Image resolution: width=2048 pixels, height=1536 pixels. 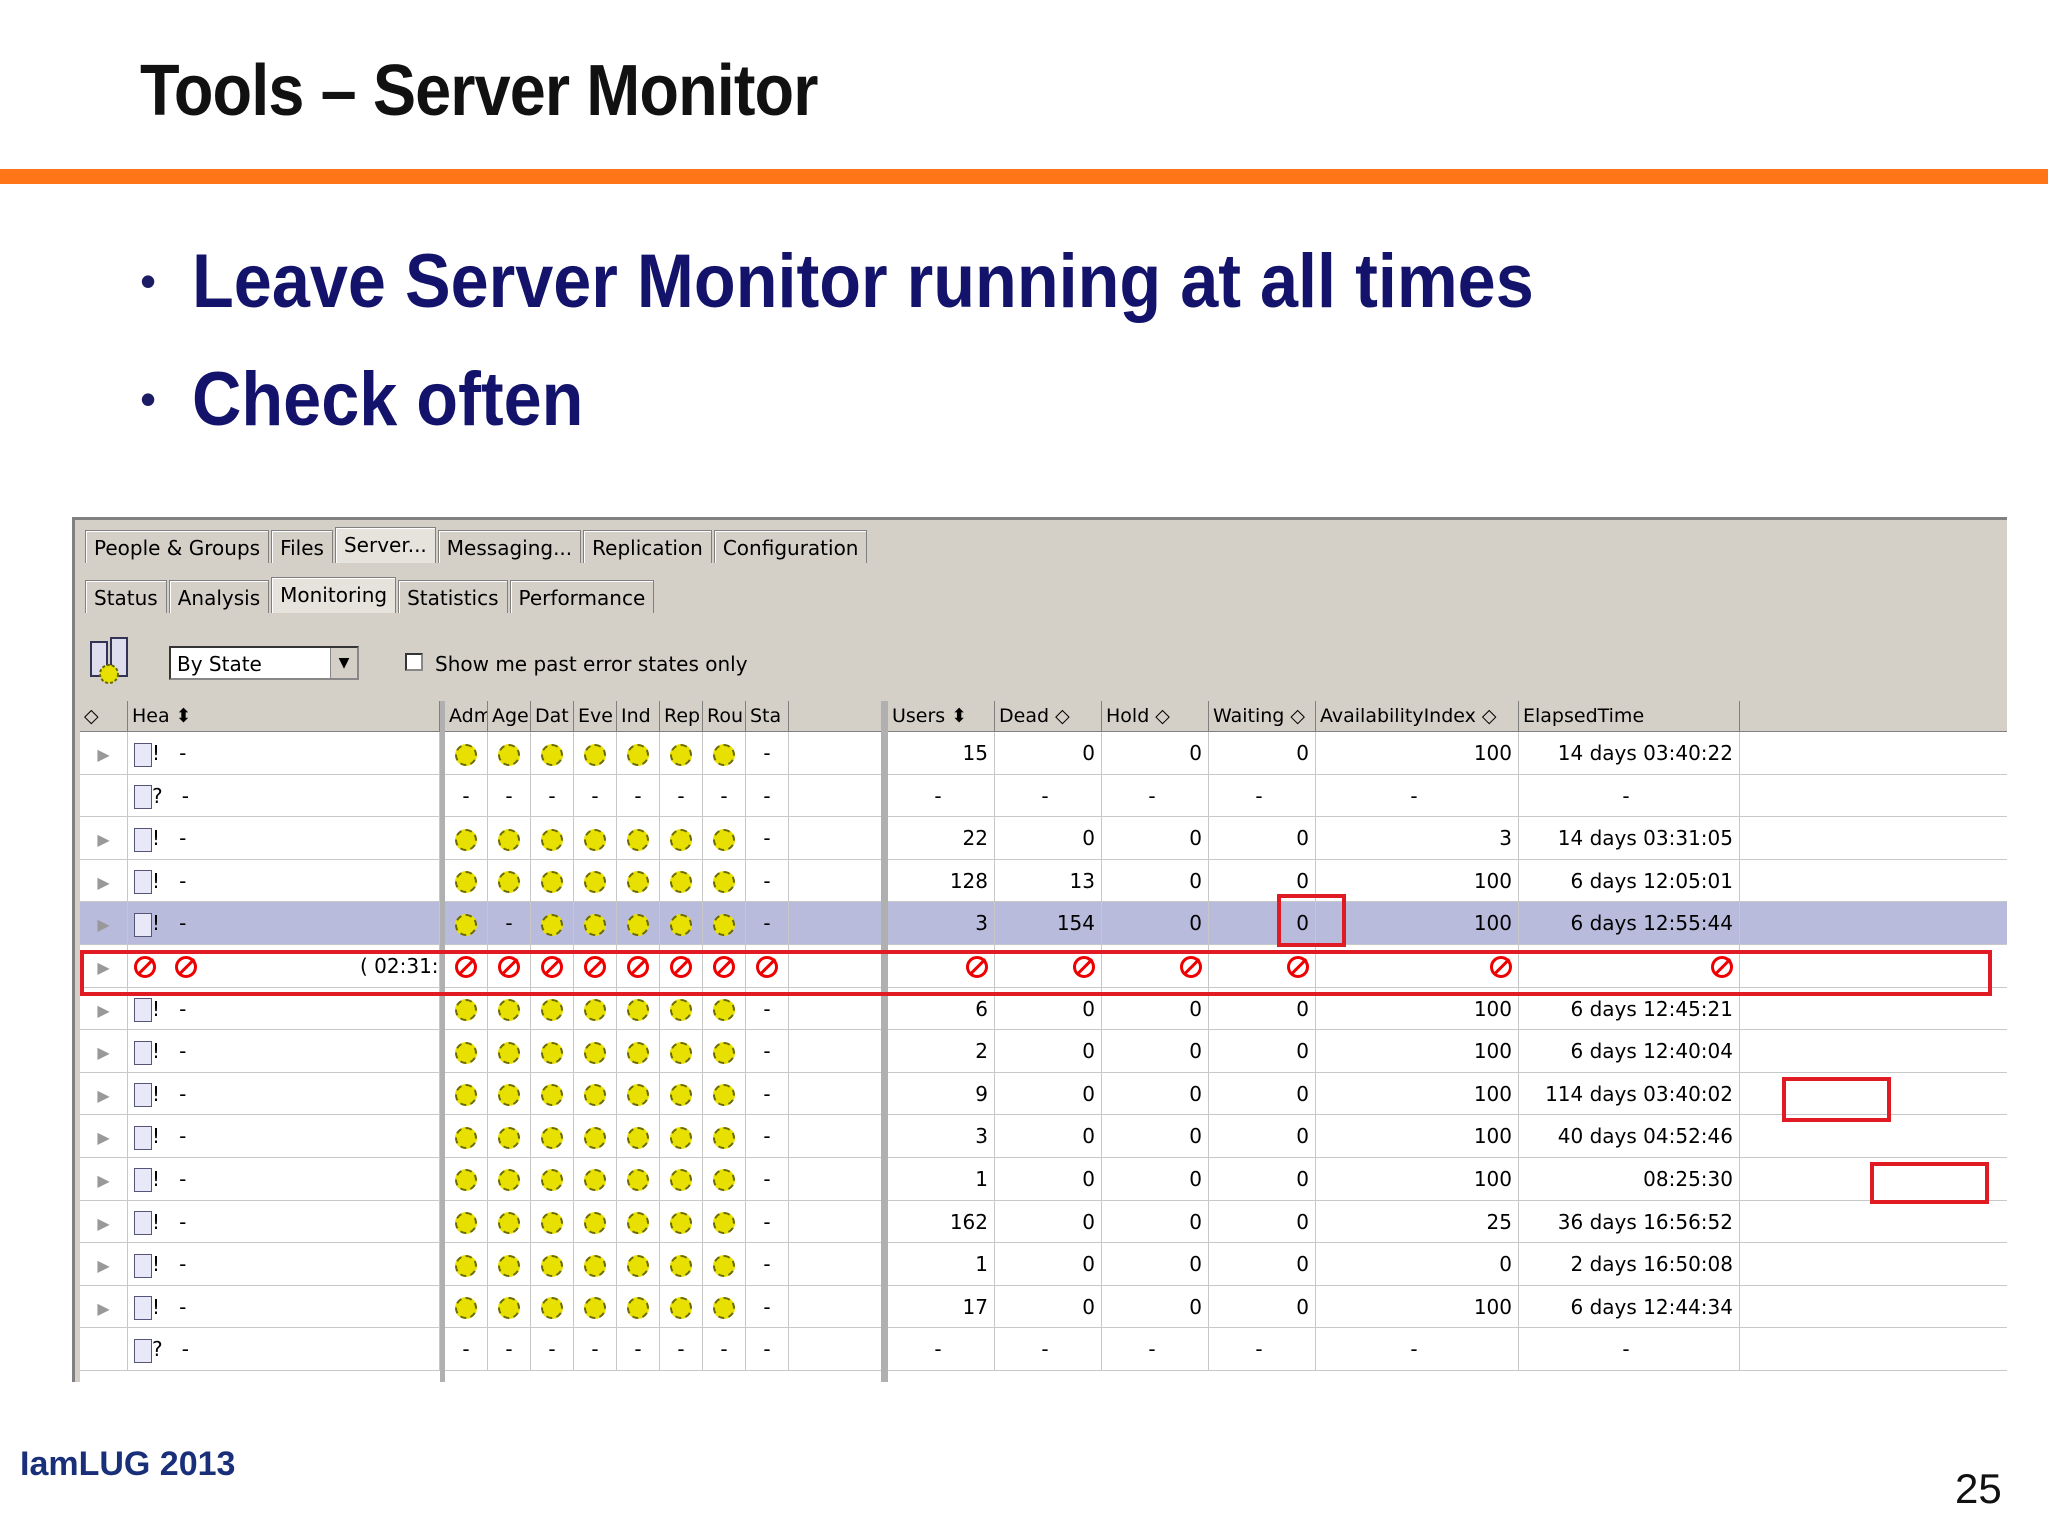 What do you see at coordinates (110, 661) in the screenshot?
I see `server-monitor-icon` at bounding box center [110, 661].